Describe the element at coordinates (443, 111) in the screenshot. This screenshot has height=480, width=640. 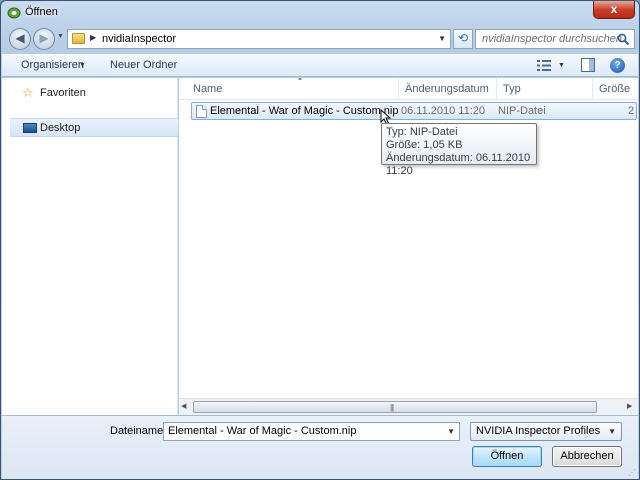
I see `file-date: 06.11.2010 11:20` at that location.